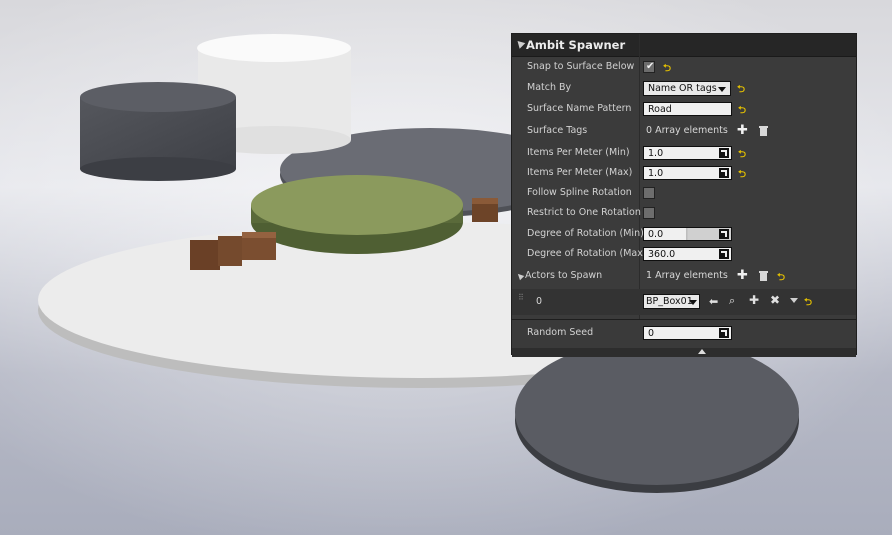  Describe the element at coordinates (657, 416) in the screenshot. I see `gray-disc-front` at that location.